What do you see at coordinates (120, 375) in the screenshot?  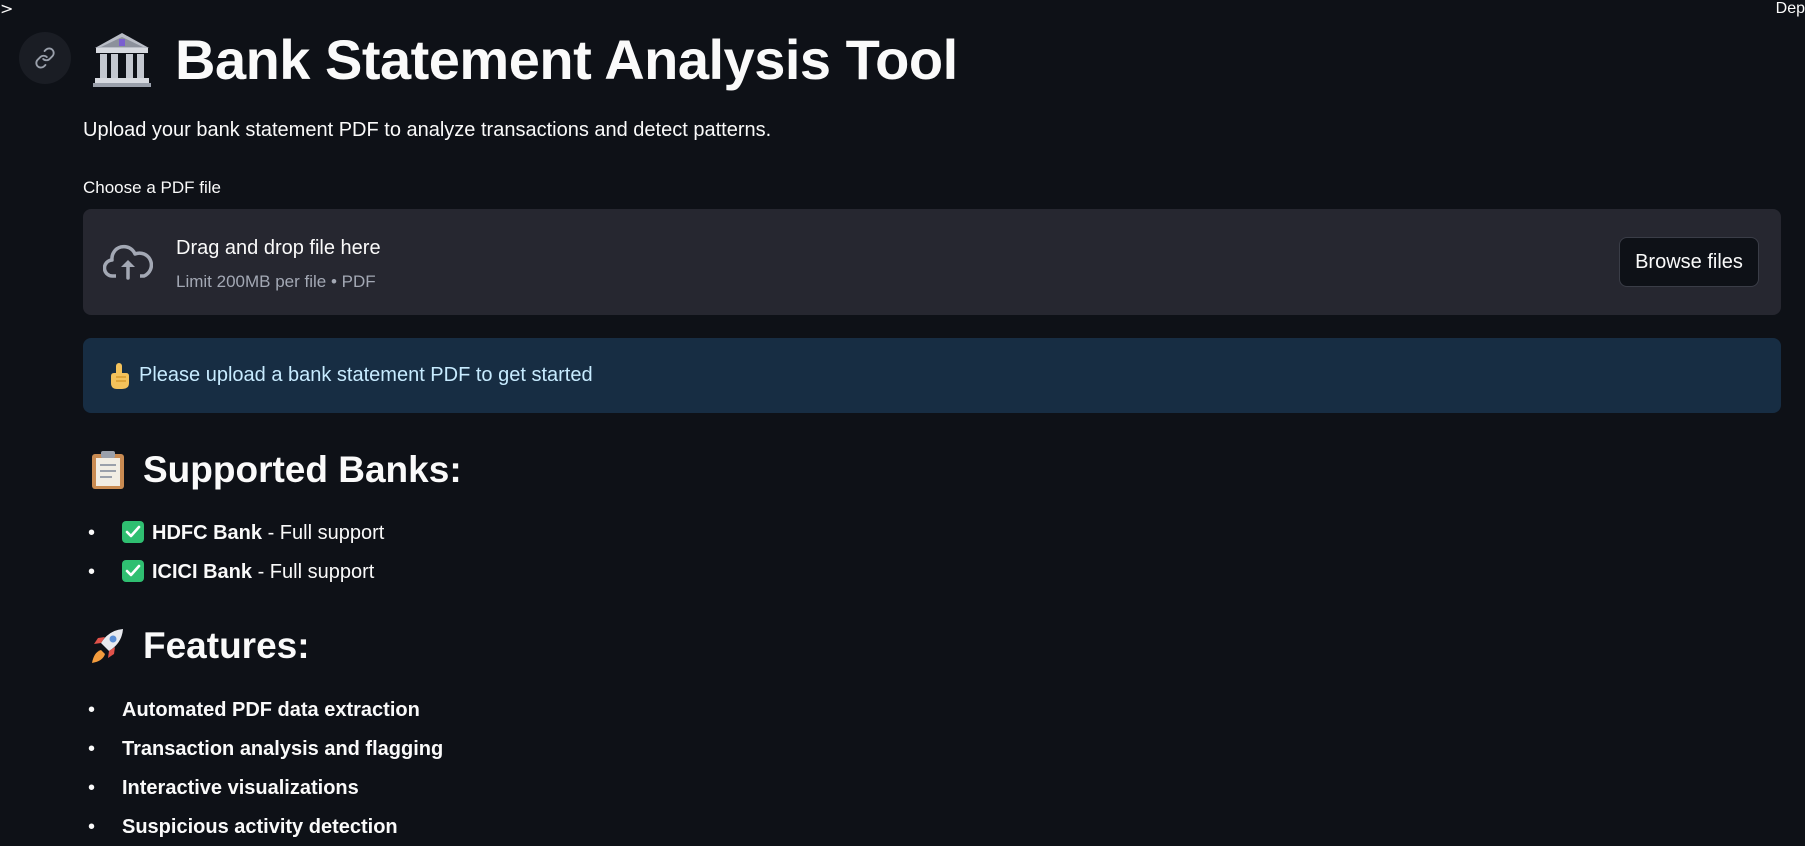 I see `pointing-hand-emoji` at bounding box center [120, 375].